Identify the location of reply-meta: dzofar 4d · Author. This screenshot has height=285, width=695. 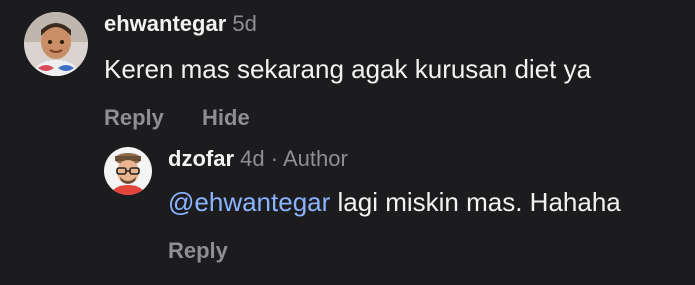
(394, 159).